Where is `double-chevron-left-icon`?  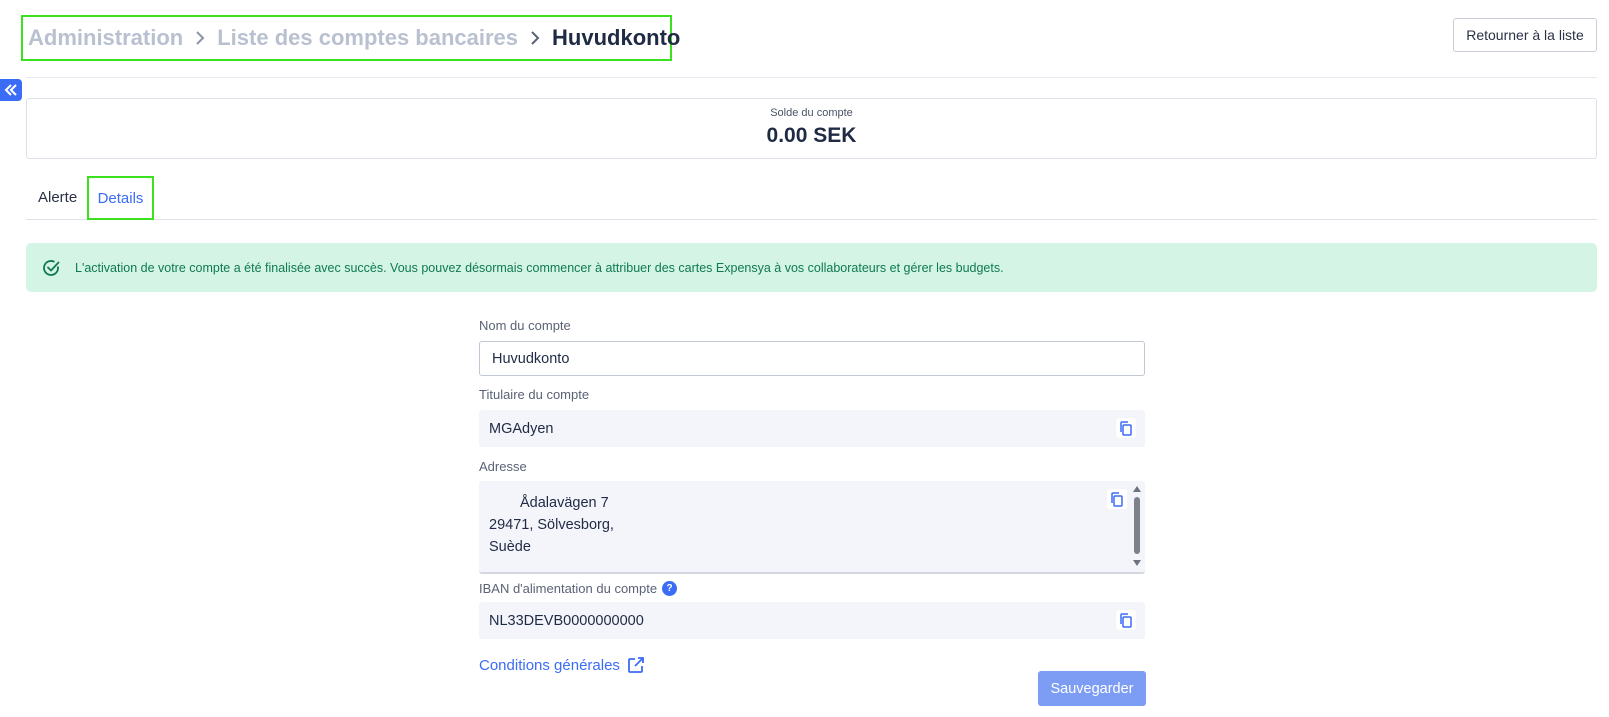
double-chevron-left-icon is located at coordinates (10, 90).